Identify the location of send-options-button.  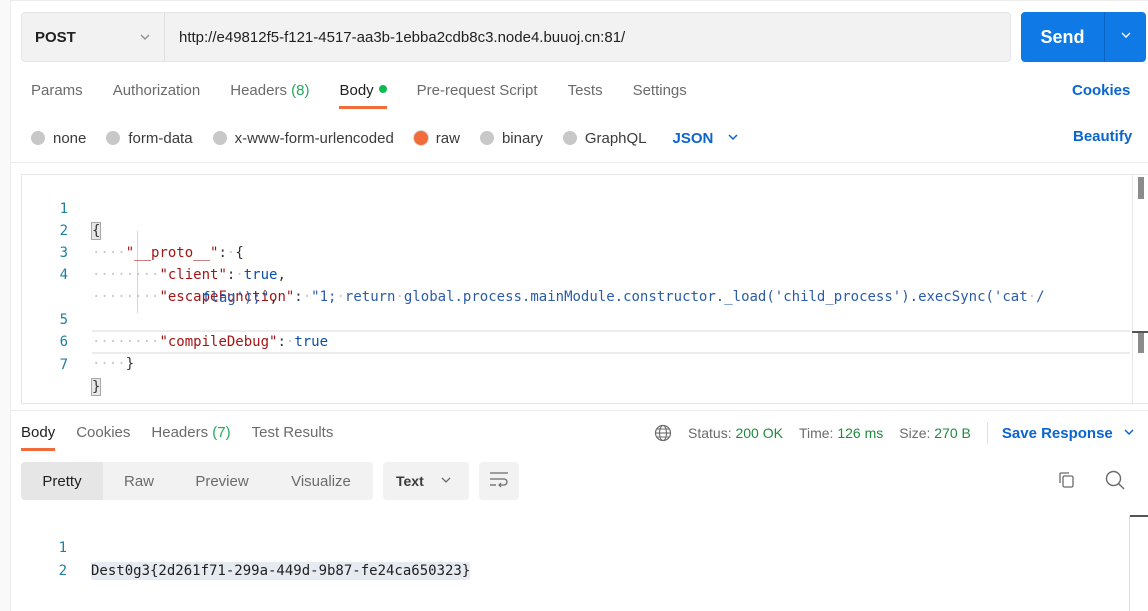
(1125, 37).